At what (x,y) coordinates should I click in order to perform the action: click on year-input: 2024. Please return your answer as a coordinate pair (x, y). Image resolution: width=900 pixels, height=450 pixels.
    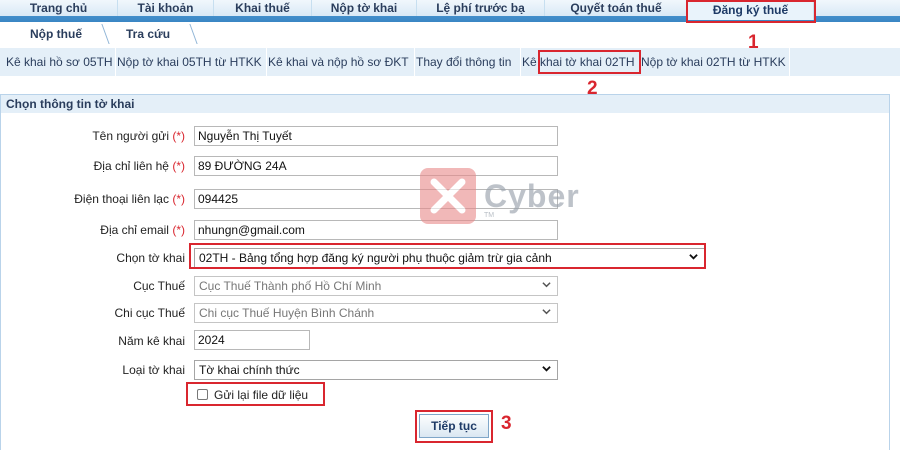
    Looking at the image, I should click on (252, 340).